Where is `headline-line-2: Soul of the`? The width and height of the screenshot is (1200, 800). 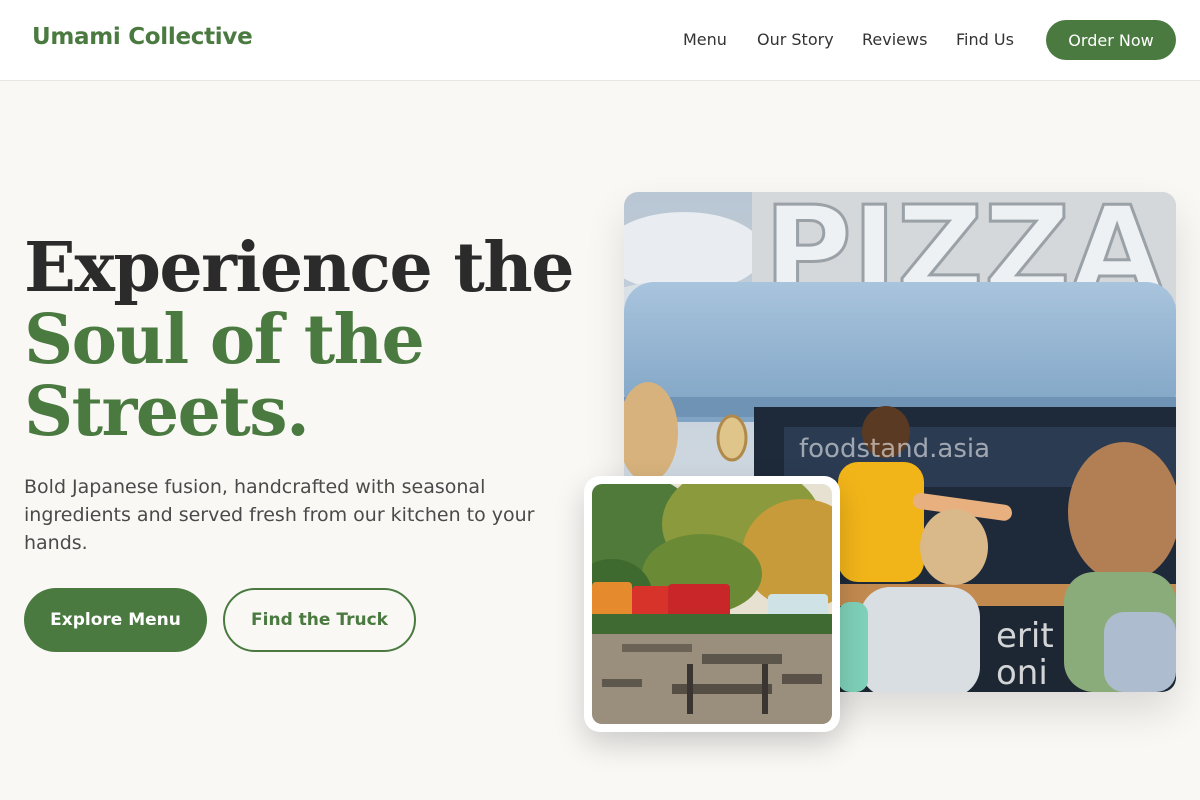
headline-line-2: Soul of the is located at coordinates (224, 340).